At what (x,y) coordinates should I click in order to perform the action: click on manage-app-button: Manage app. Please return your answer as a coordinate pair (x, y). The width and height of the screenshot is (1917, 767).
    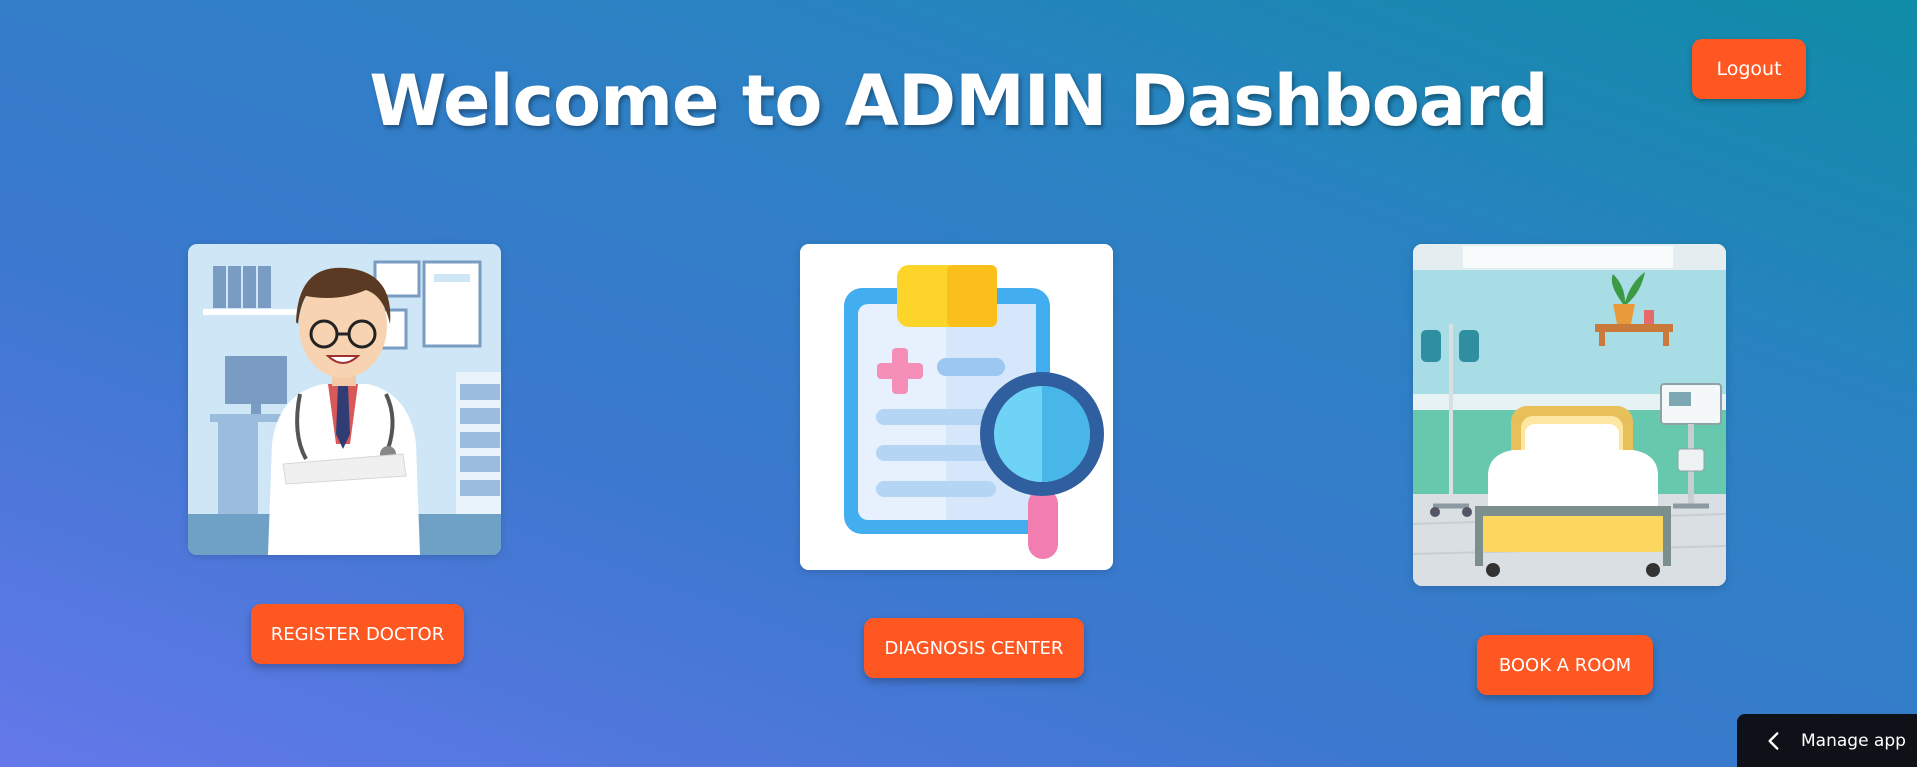
    Looking at the image, I should click on (1827, 740).